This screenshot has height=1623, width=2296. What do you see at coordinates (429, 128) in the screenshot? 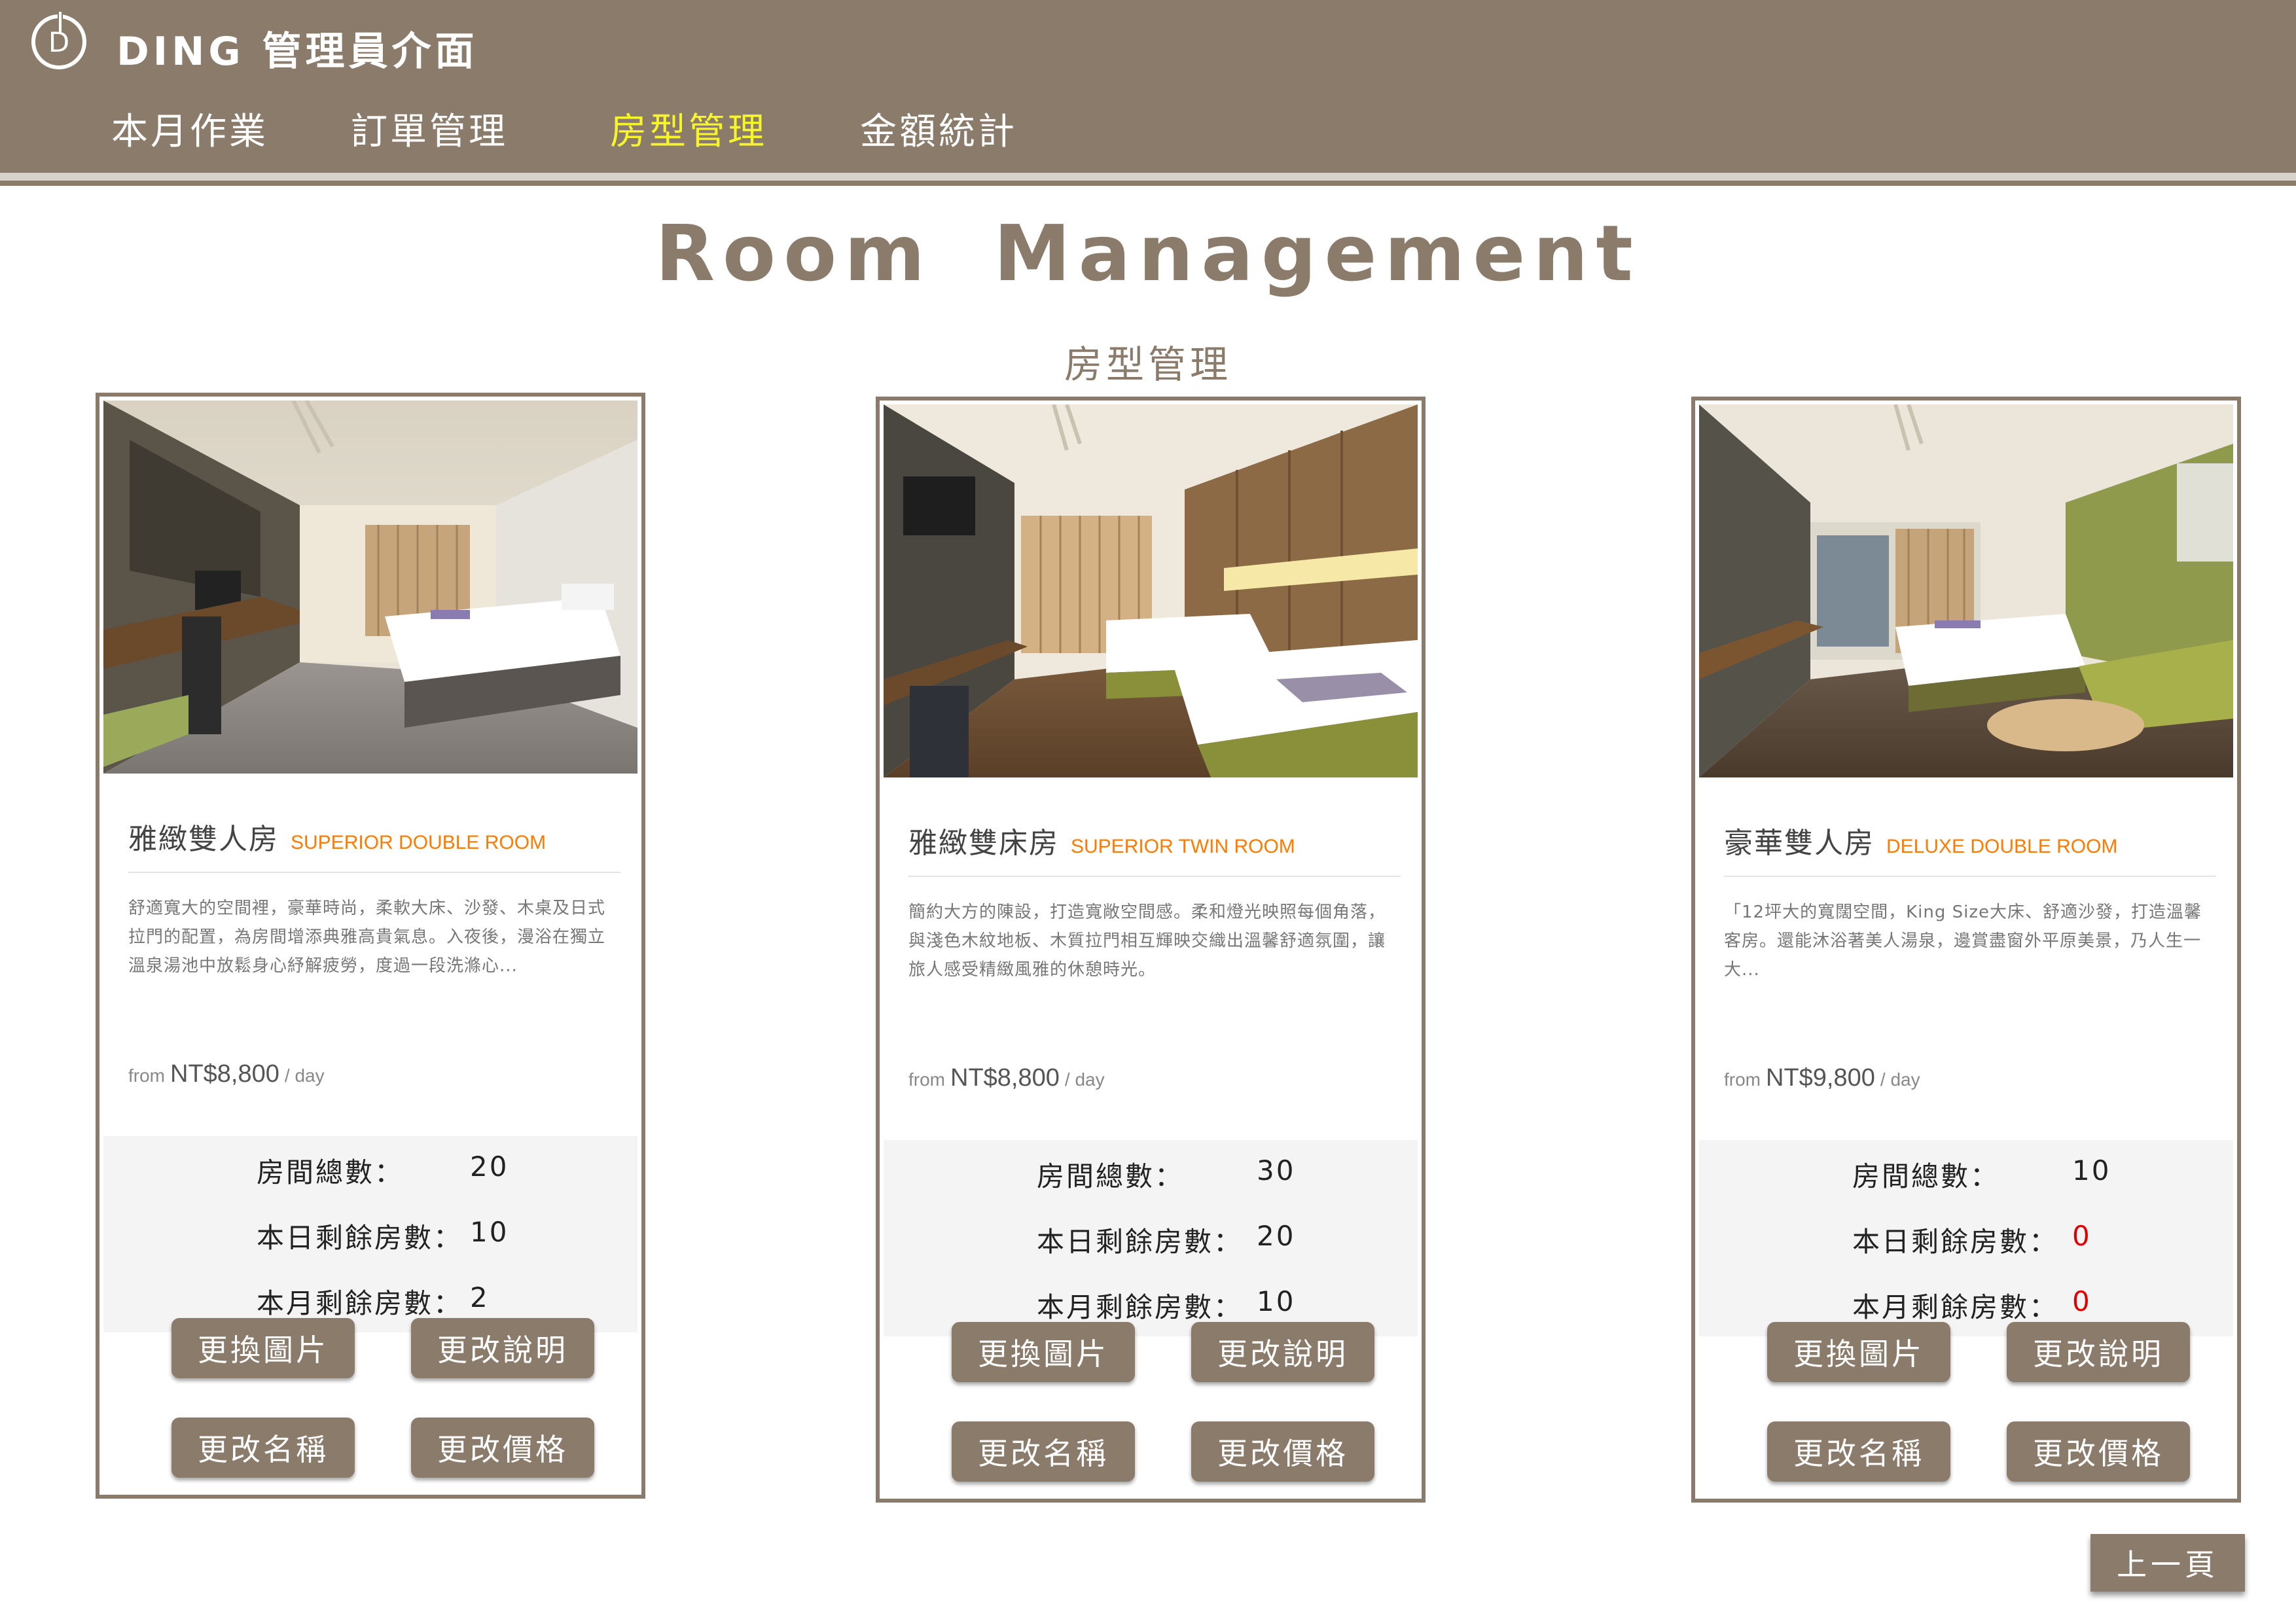
I see `nav-order-management: 訂單管理` at bounding box center [429, 128].